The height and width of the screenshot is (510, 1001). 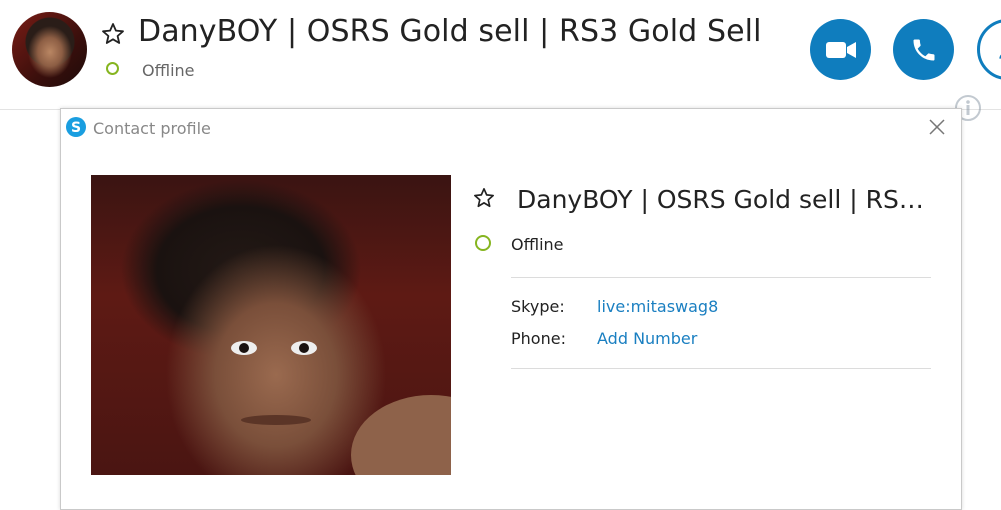 What do you see at coordinates (657, 306) in the screenshot?
I see `skype-id-link: live:mitaswag8` at bounding box center [657, 306].